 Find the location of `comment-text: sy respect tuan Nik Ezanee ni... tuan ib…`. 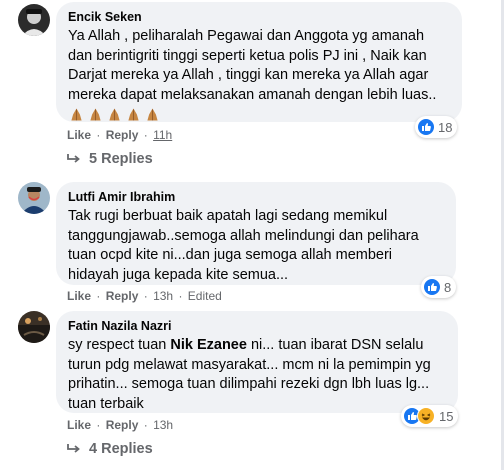

comment-text: sy respect tuan Nik Ezanee ni... tuan ib… is located at coordinates (249, 374).